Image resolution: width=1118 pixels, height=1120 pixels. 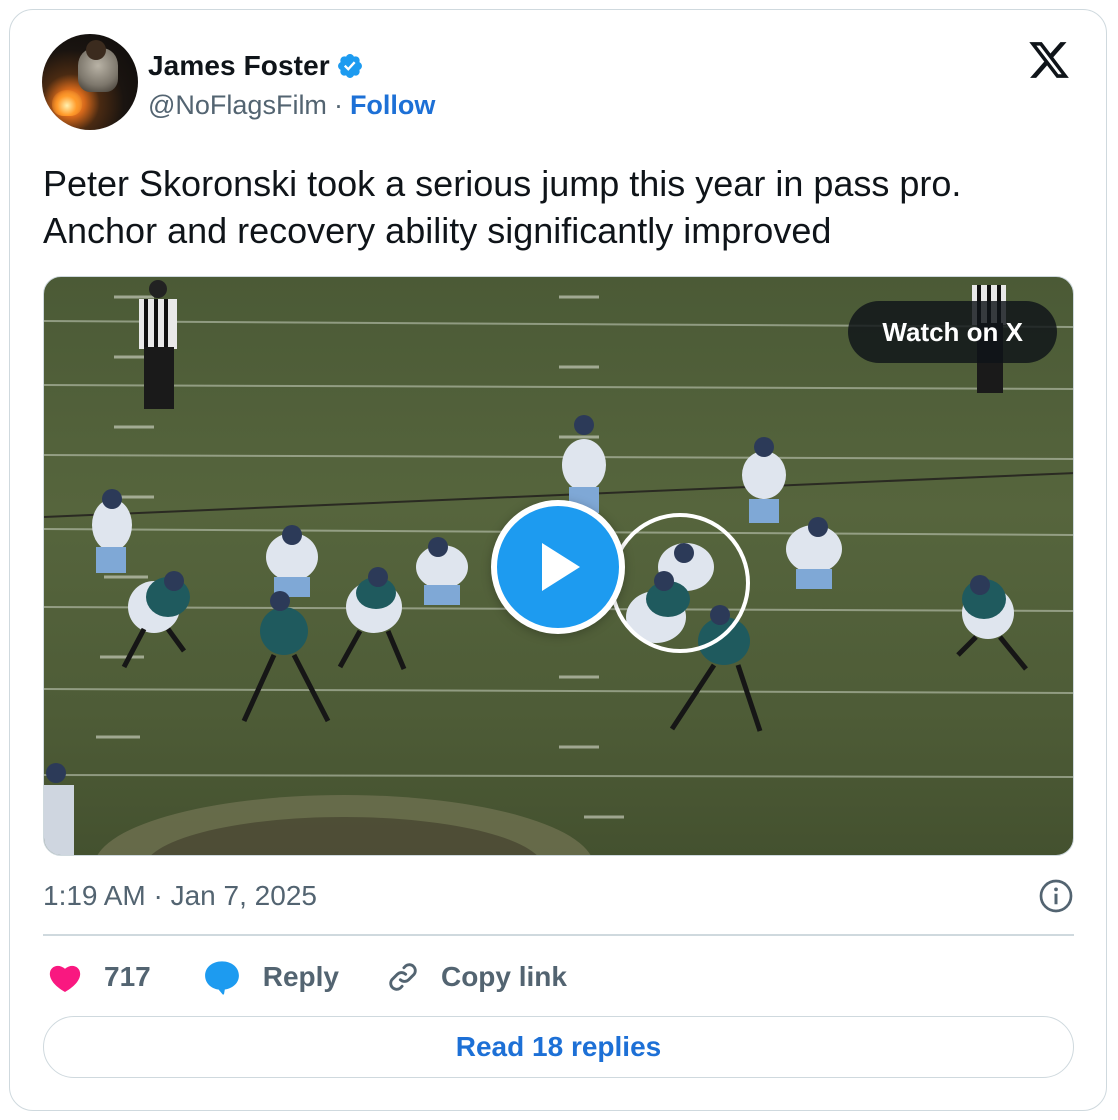 What do you see at coordinates (99, 977) in the screenshot?
I see `like-button: 717` at bounding box center [99, 977].